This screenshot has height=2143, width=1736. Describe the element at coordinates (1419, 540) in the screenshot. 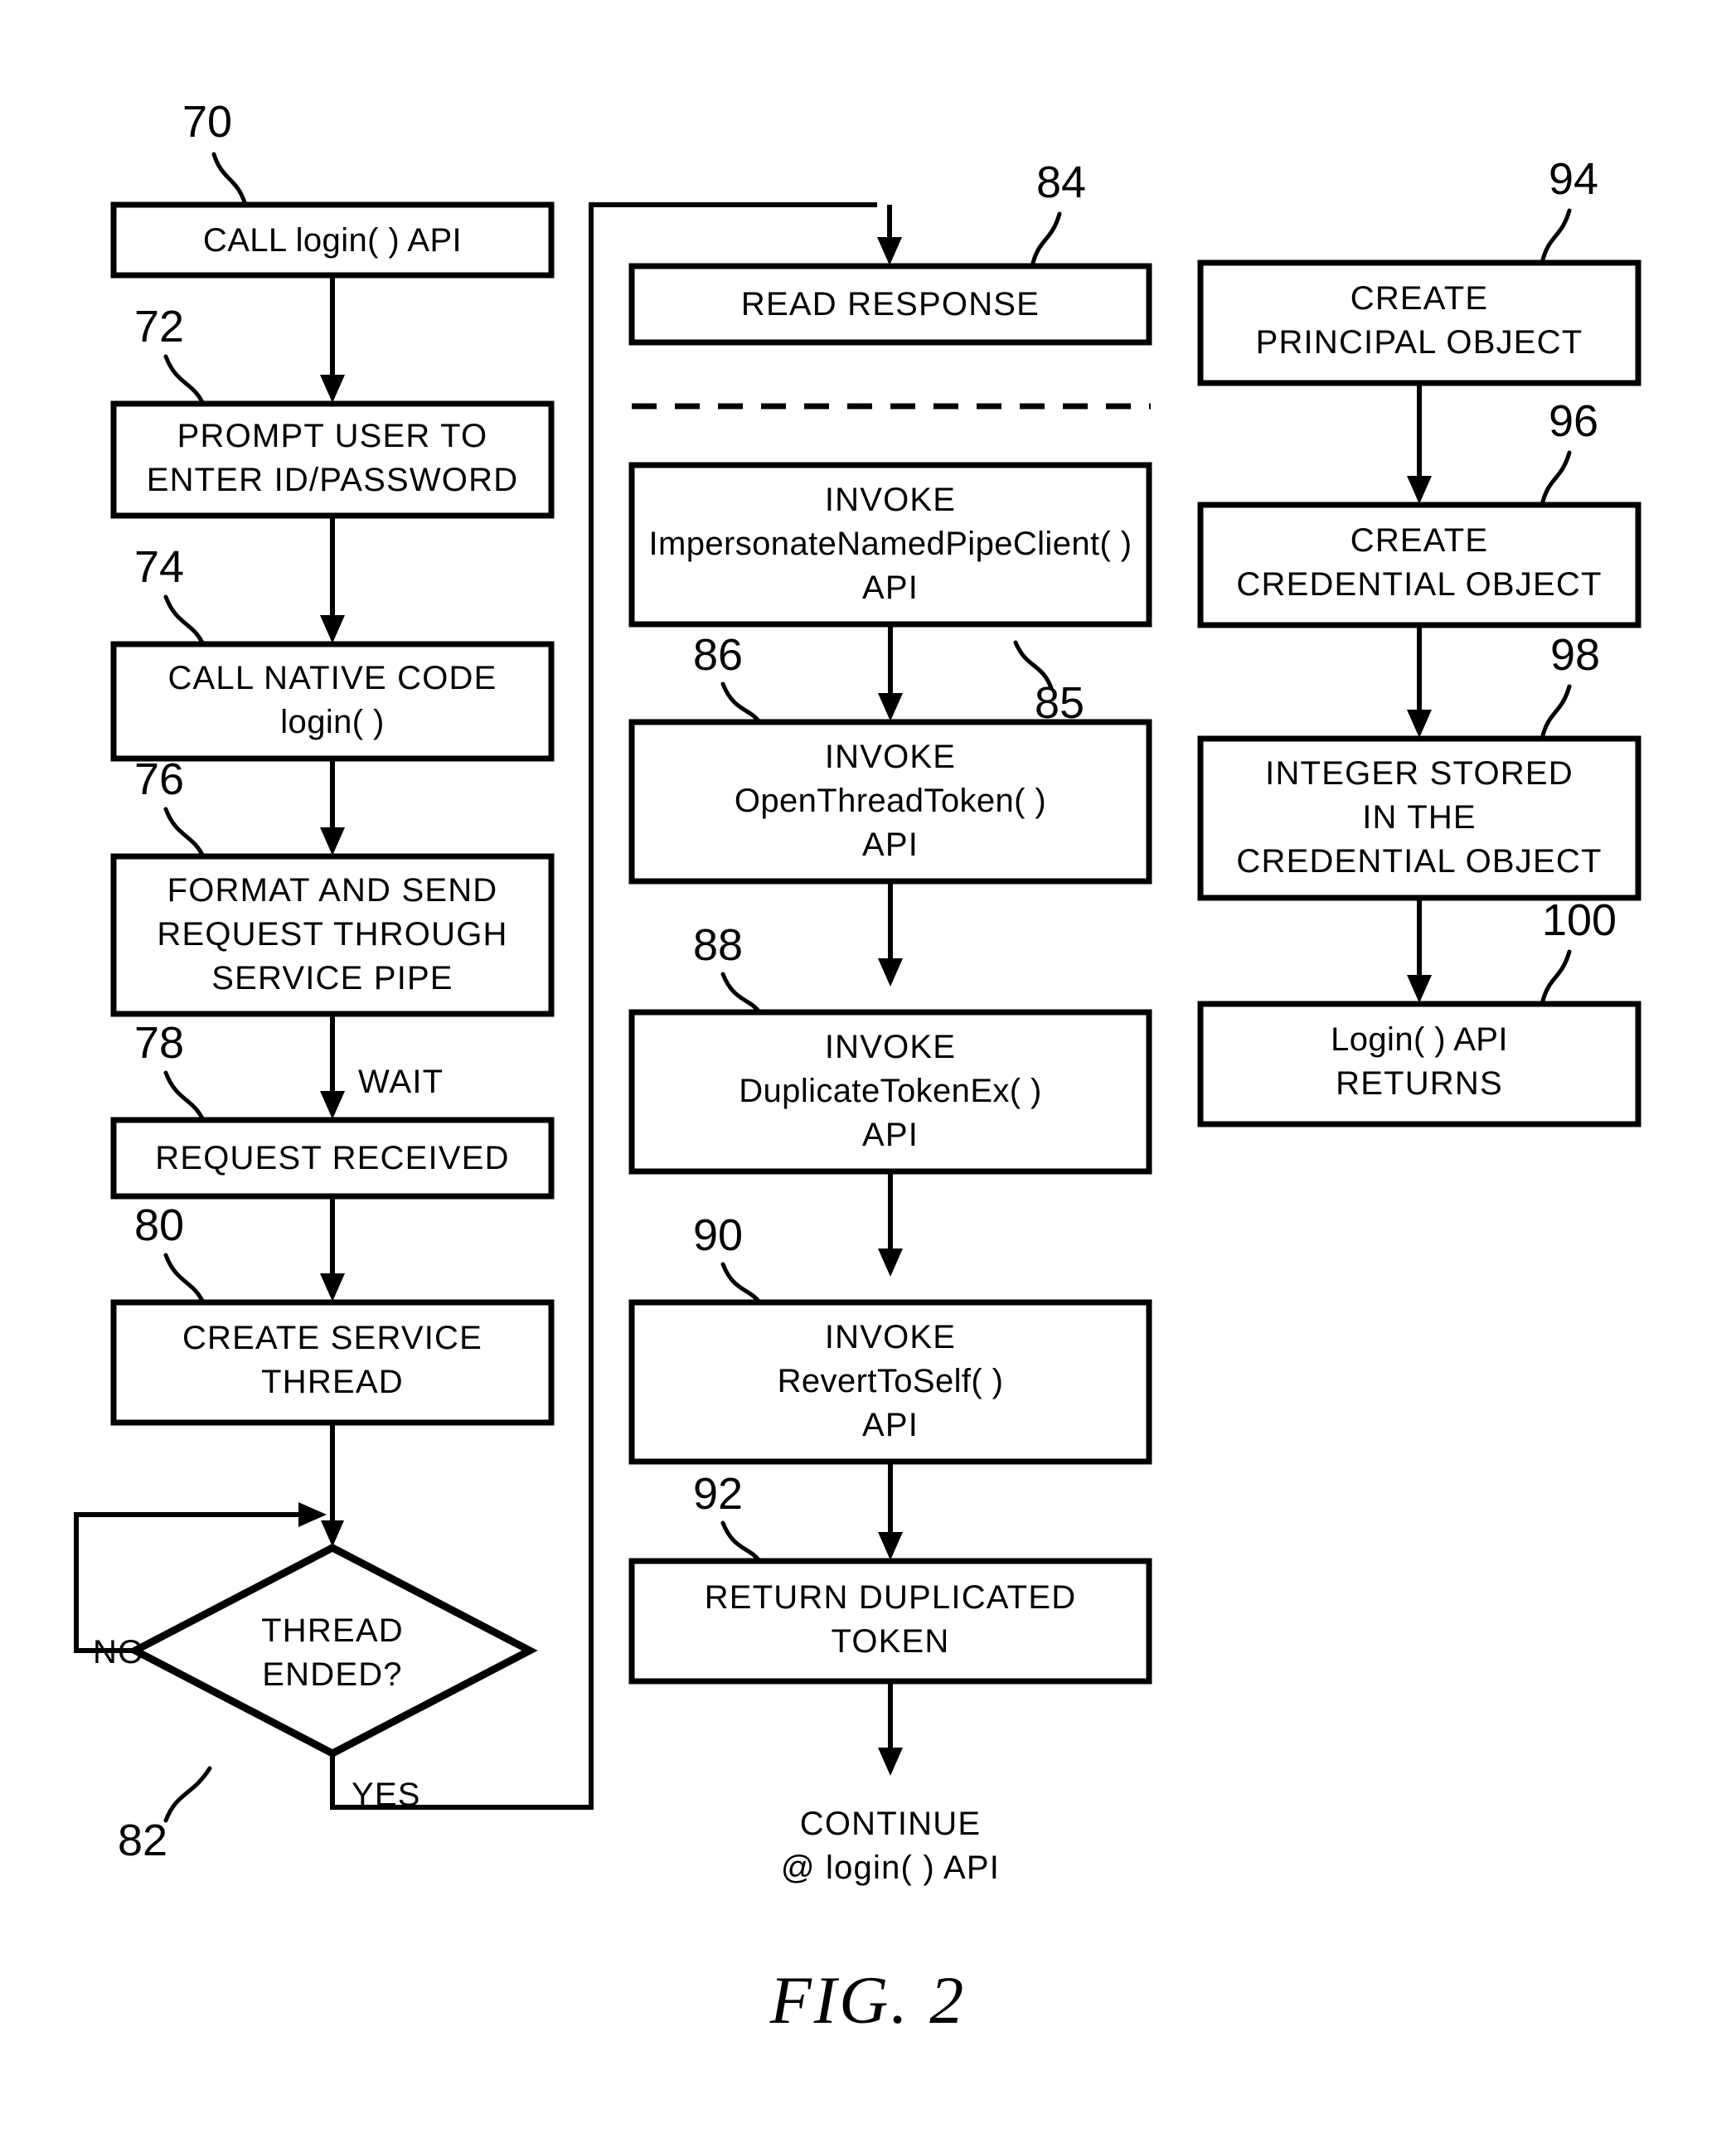

I see `node-96-line-0: CREATE` at that location.